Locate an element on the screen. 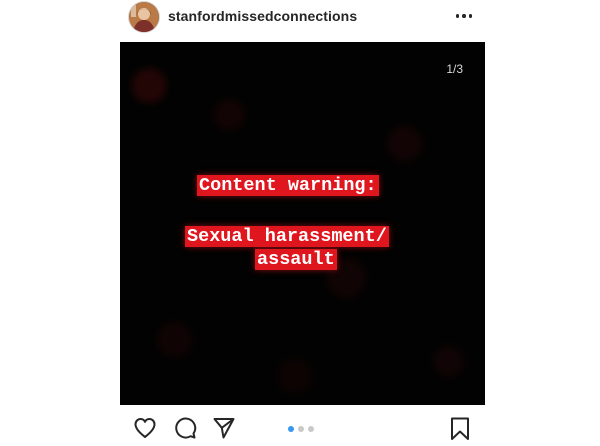  avatar-image is located at coordinates (144, 17).